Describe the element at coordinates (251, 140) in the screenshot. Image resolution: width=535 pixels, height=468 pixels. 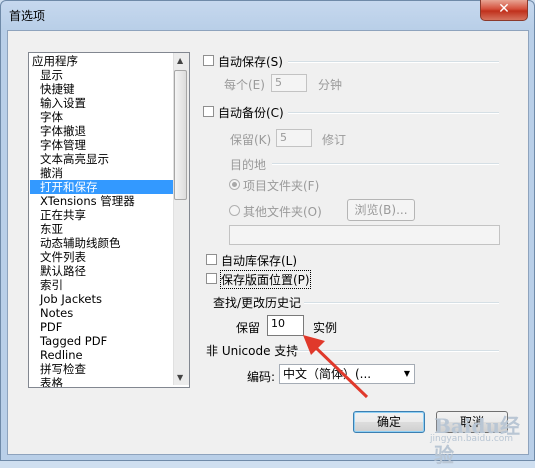
I see `autobackup-keep-label: 保留(K)` at that location.